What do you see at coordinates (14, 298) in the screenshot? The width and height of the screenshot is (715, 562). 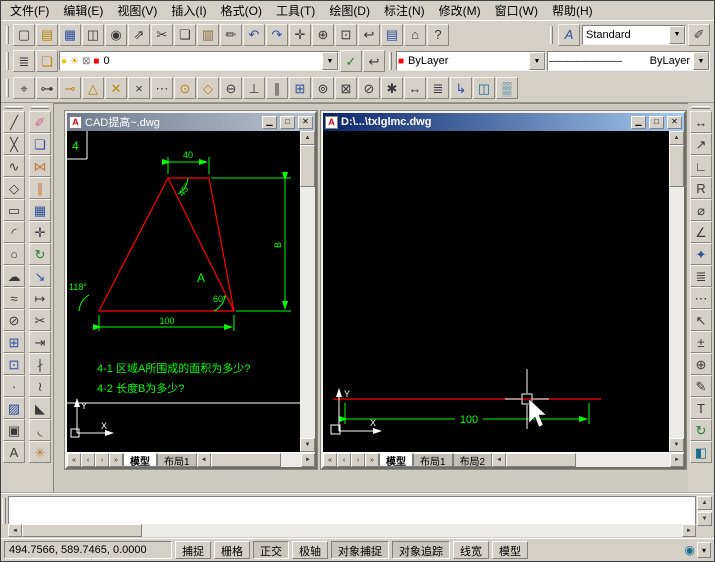 I see `spline-button: ≈` at bounding box center [14, 298].